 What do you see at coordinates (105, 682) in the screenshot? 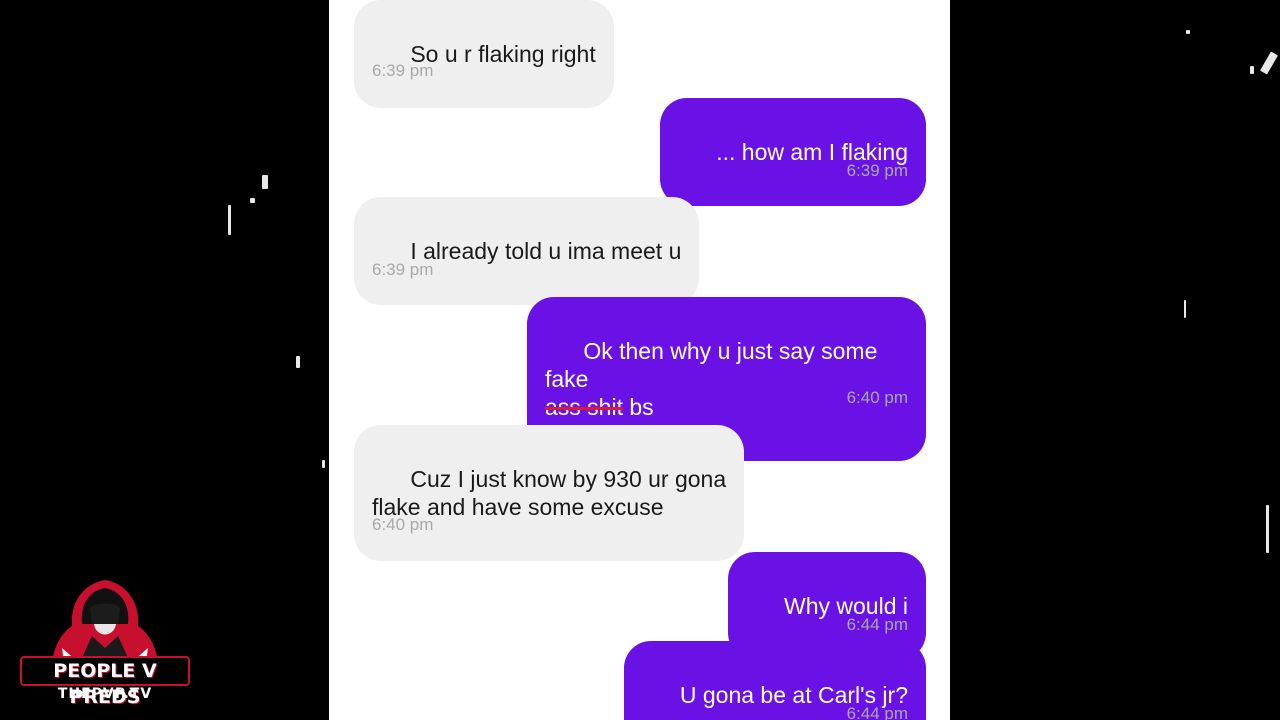
I see `watermark-title: PEOPLE V PREDS` at bounding box center [105, 682].